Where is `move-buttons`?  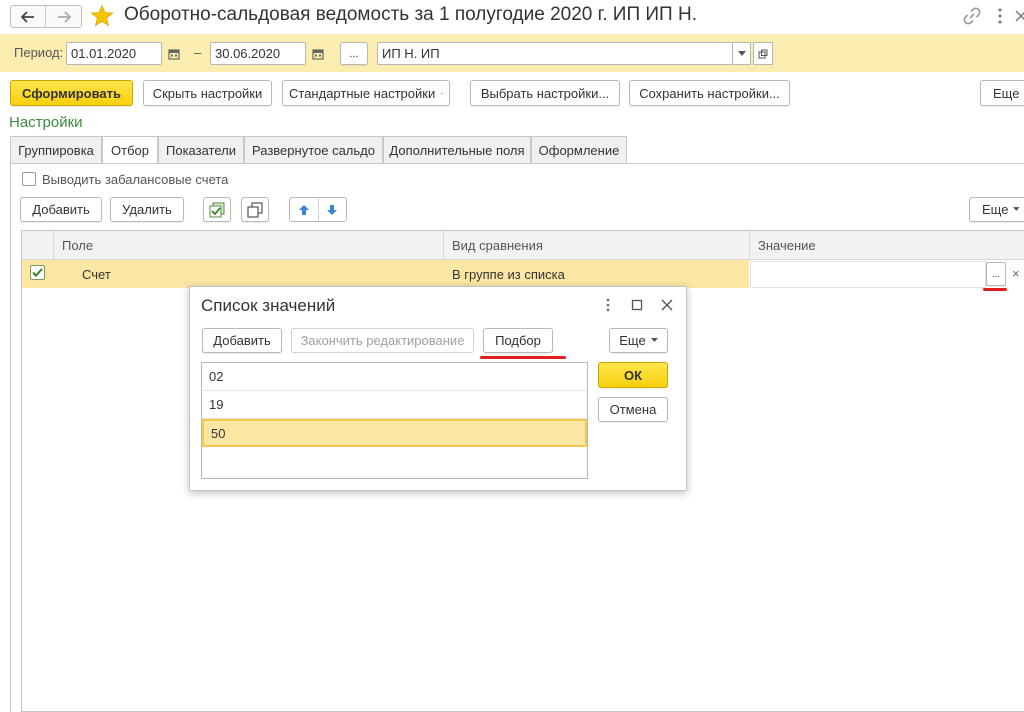
move-buttons is located at coordinates (318, 209).